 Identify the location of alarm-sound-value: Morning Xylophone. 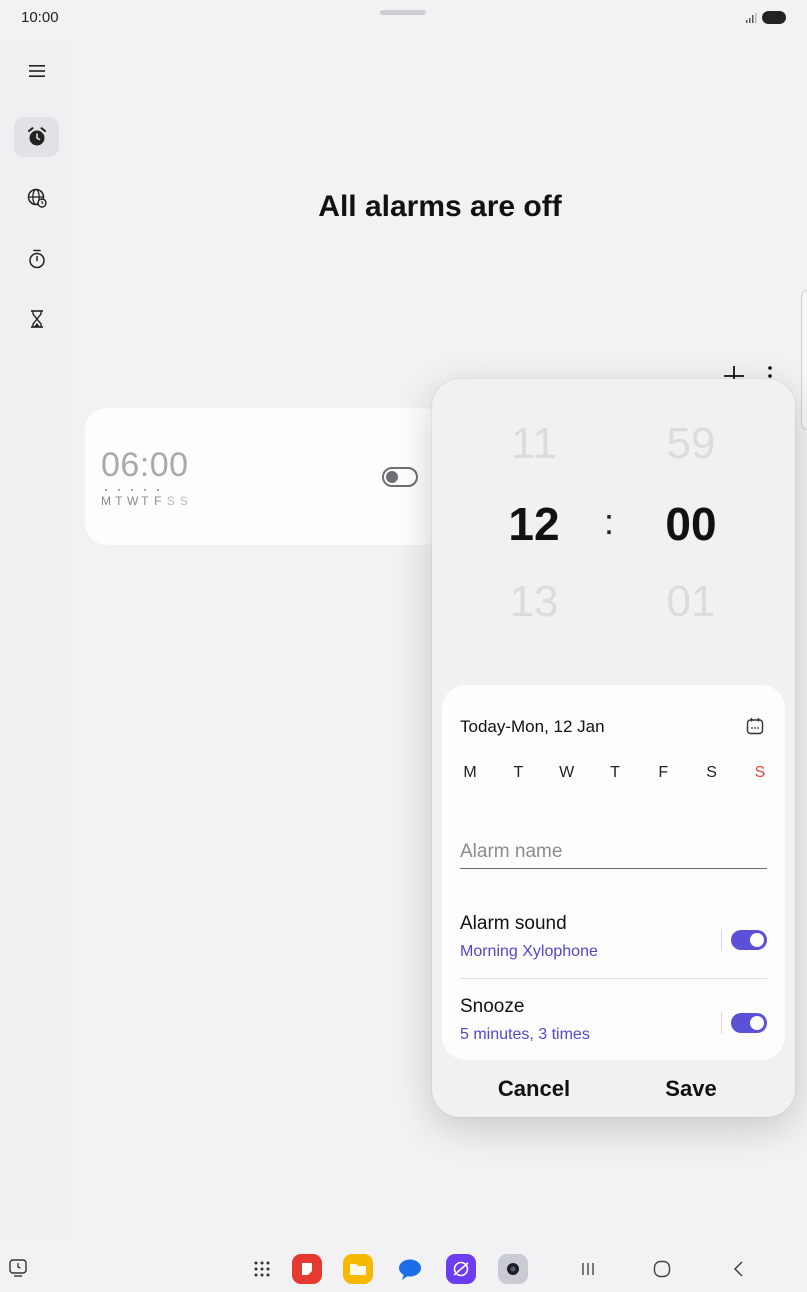
(529, 951).